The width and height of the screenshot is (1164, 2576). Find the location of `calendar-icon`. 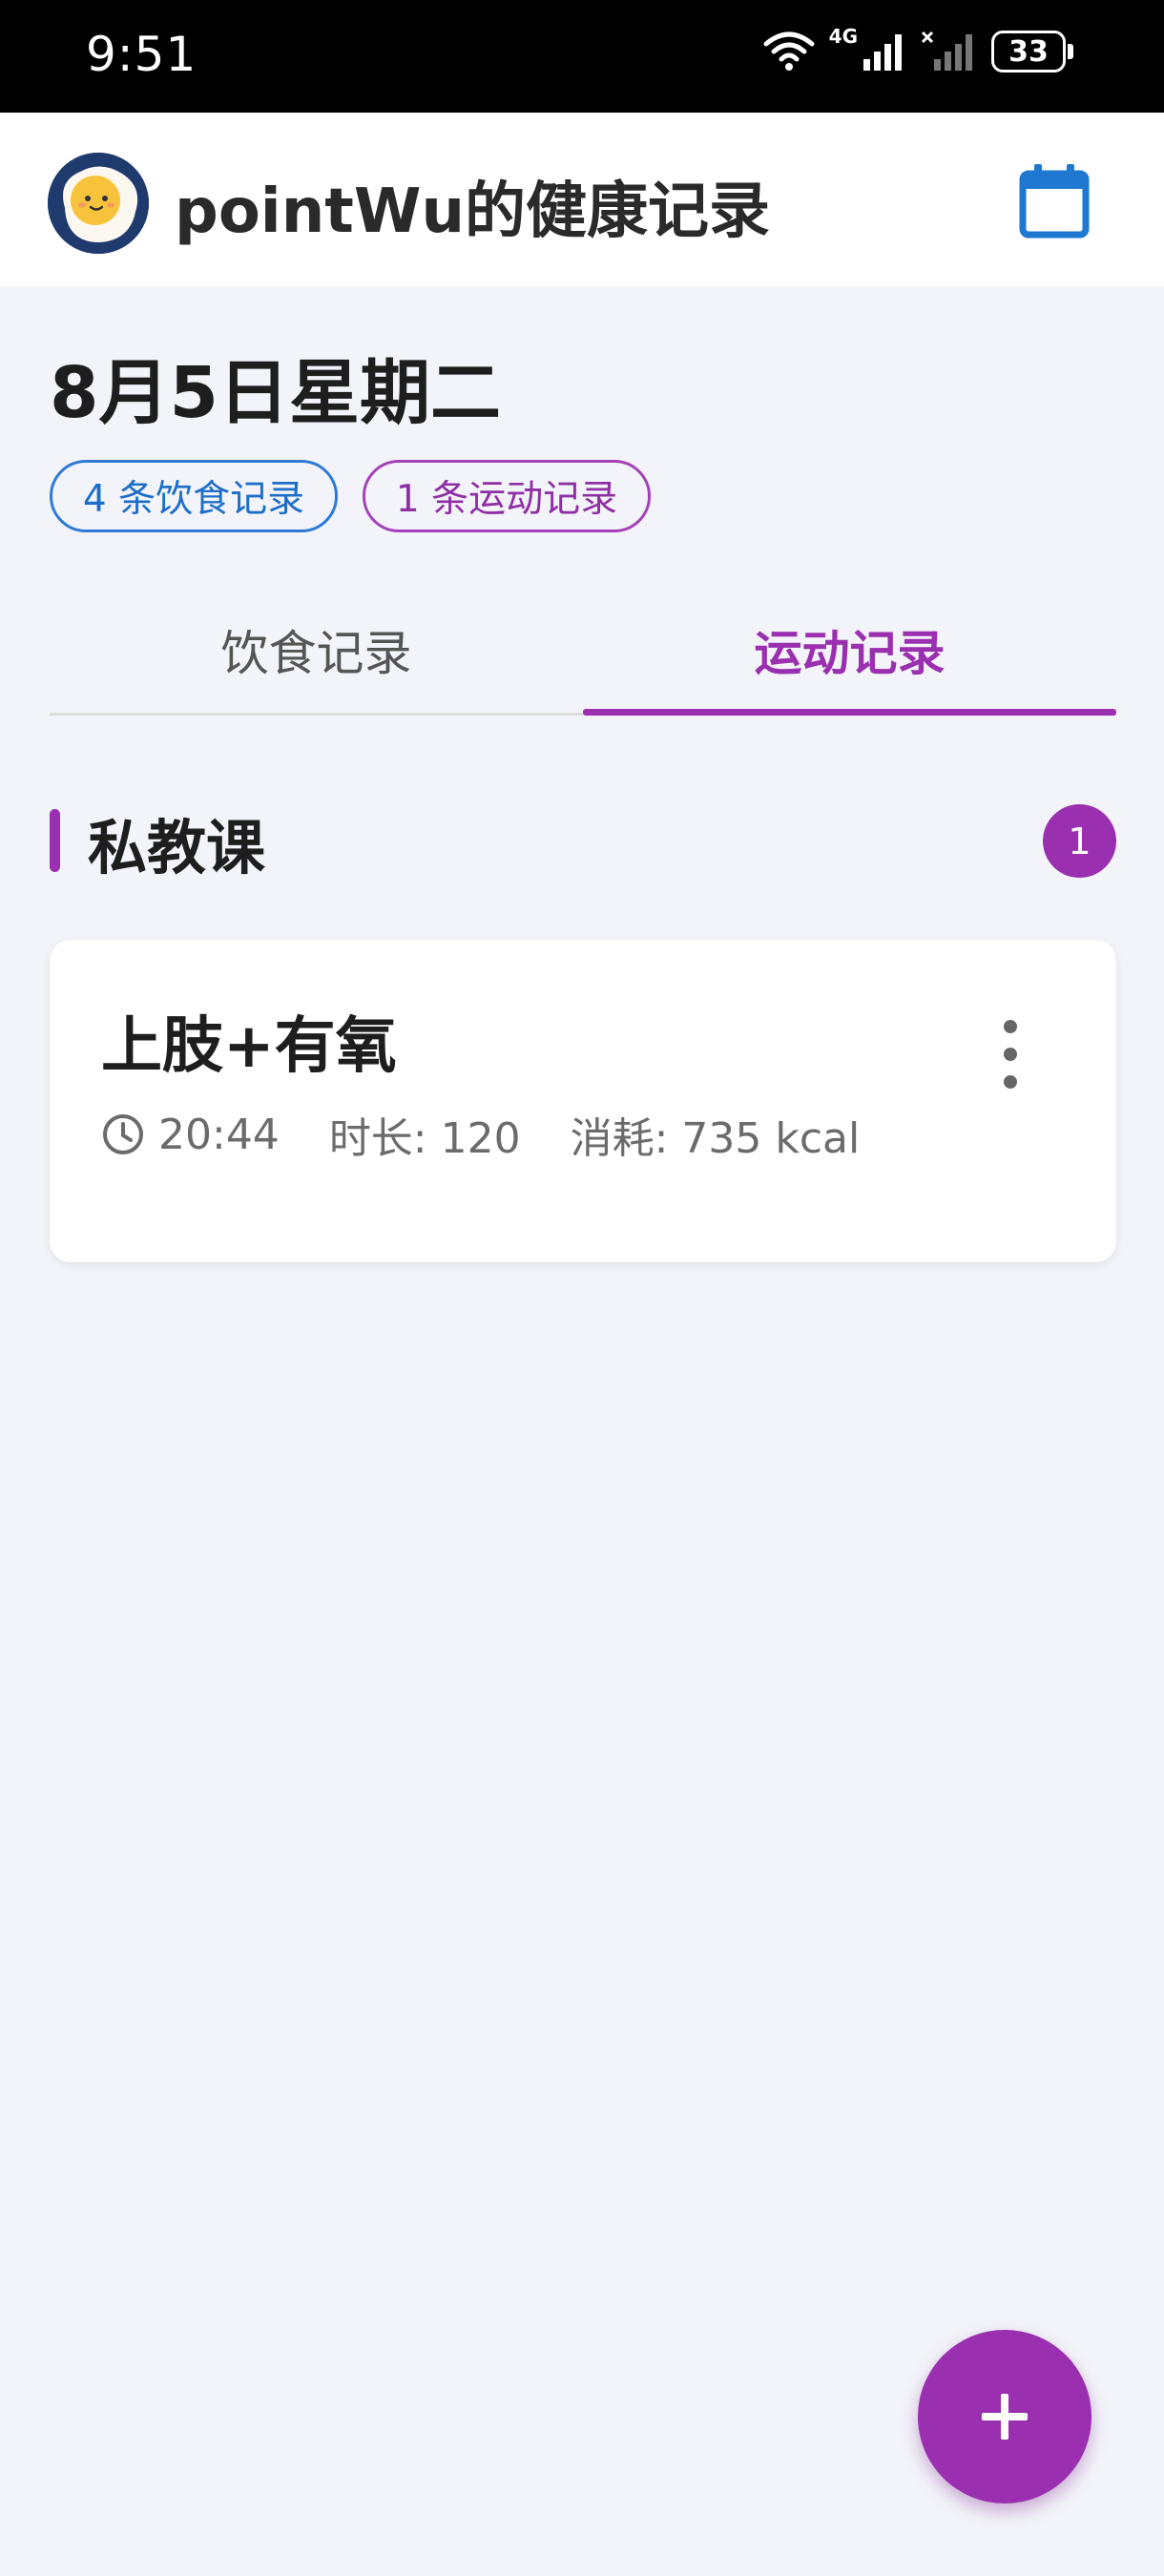

calendar-icon is located at coordinates (1055, 200).